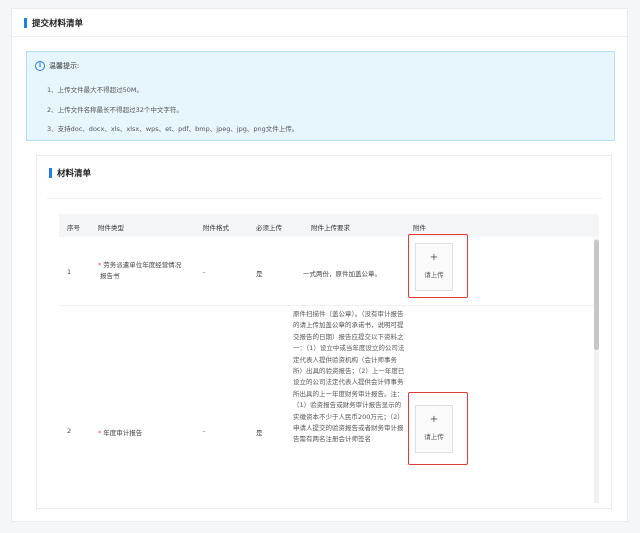 The width and height of the screenshot is (640, 533). Describe the element at coordinates (269, 228) in the screenshot. I see `col-required: 必须上传` at that location.